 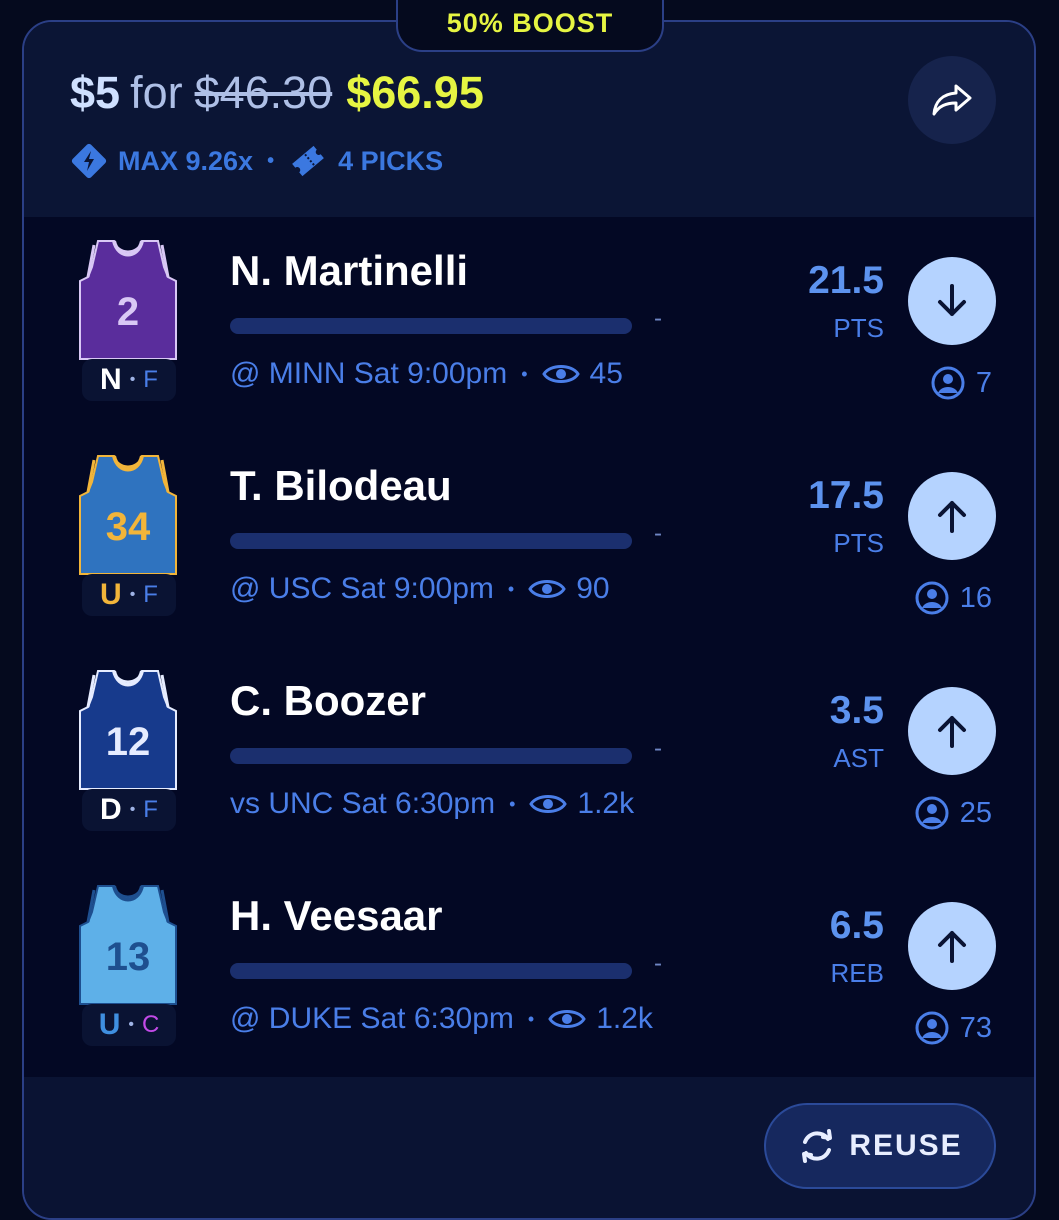 I want to click on team-tag: U • F, so click(x=129, y=595).